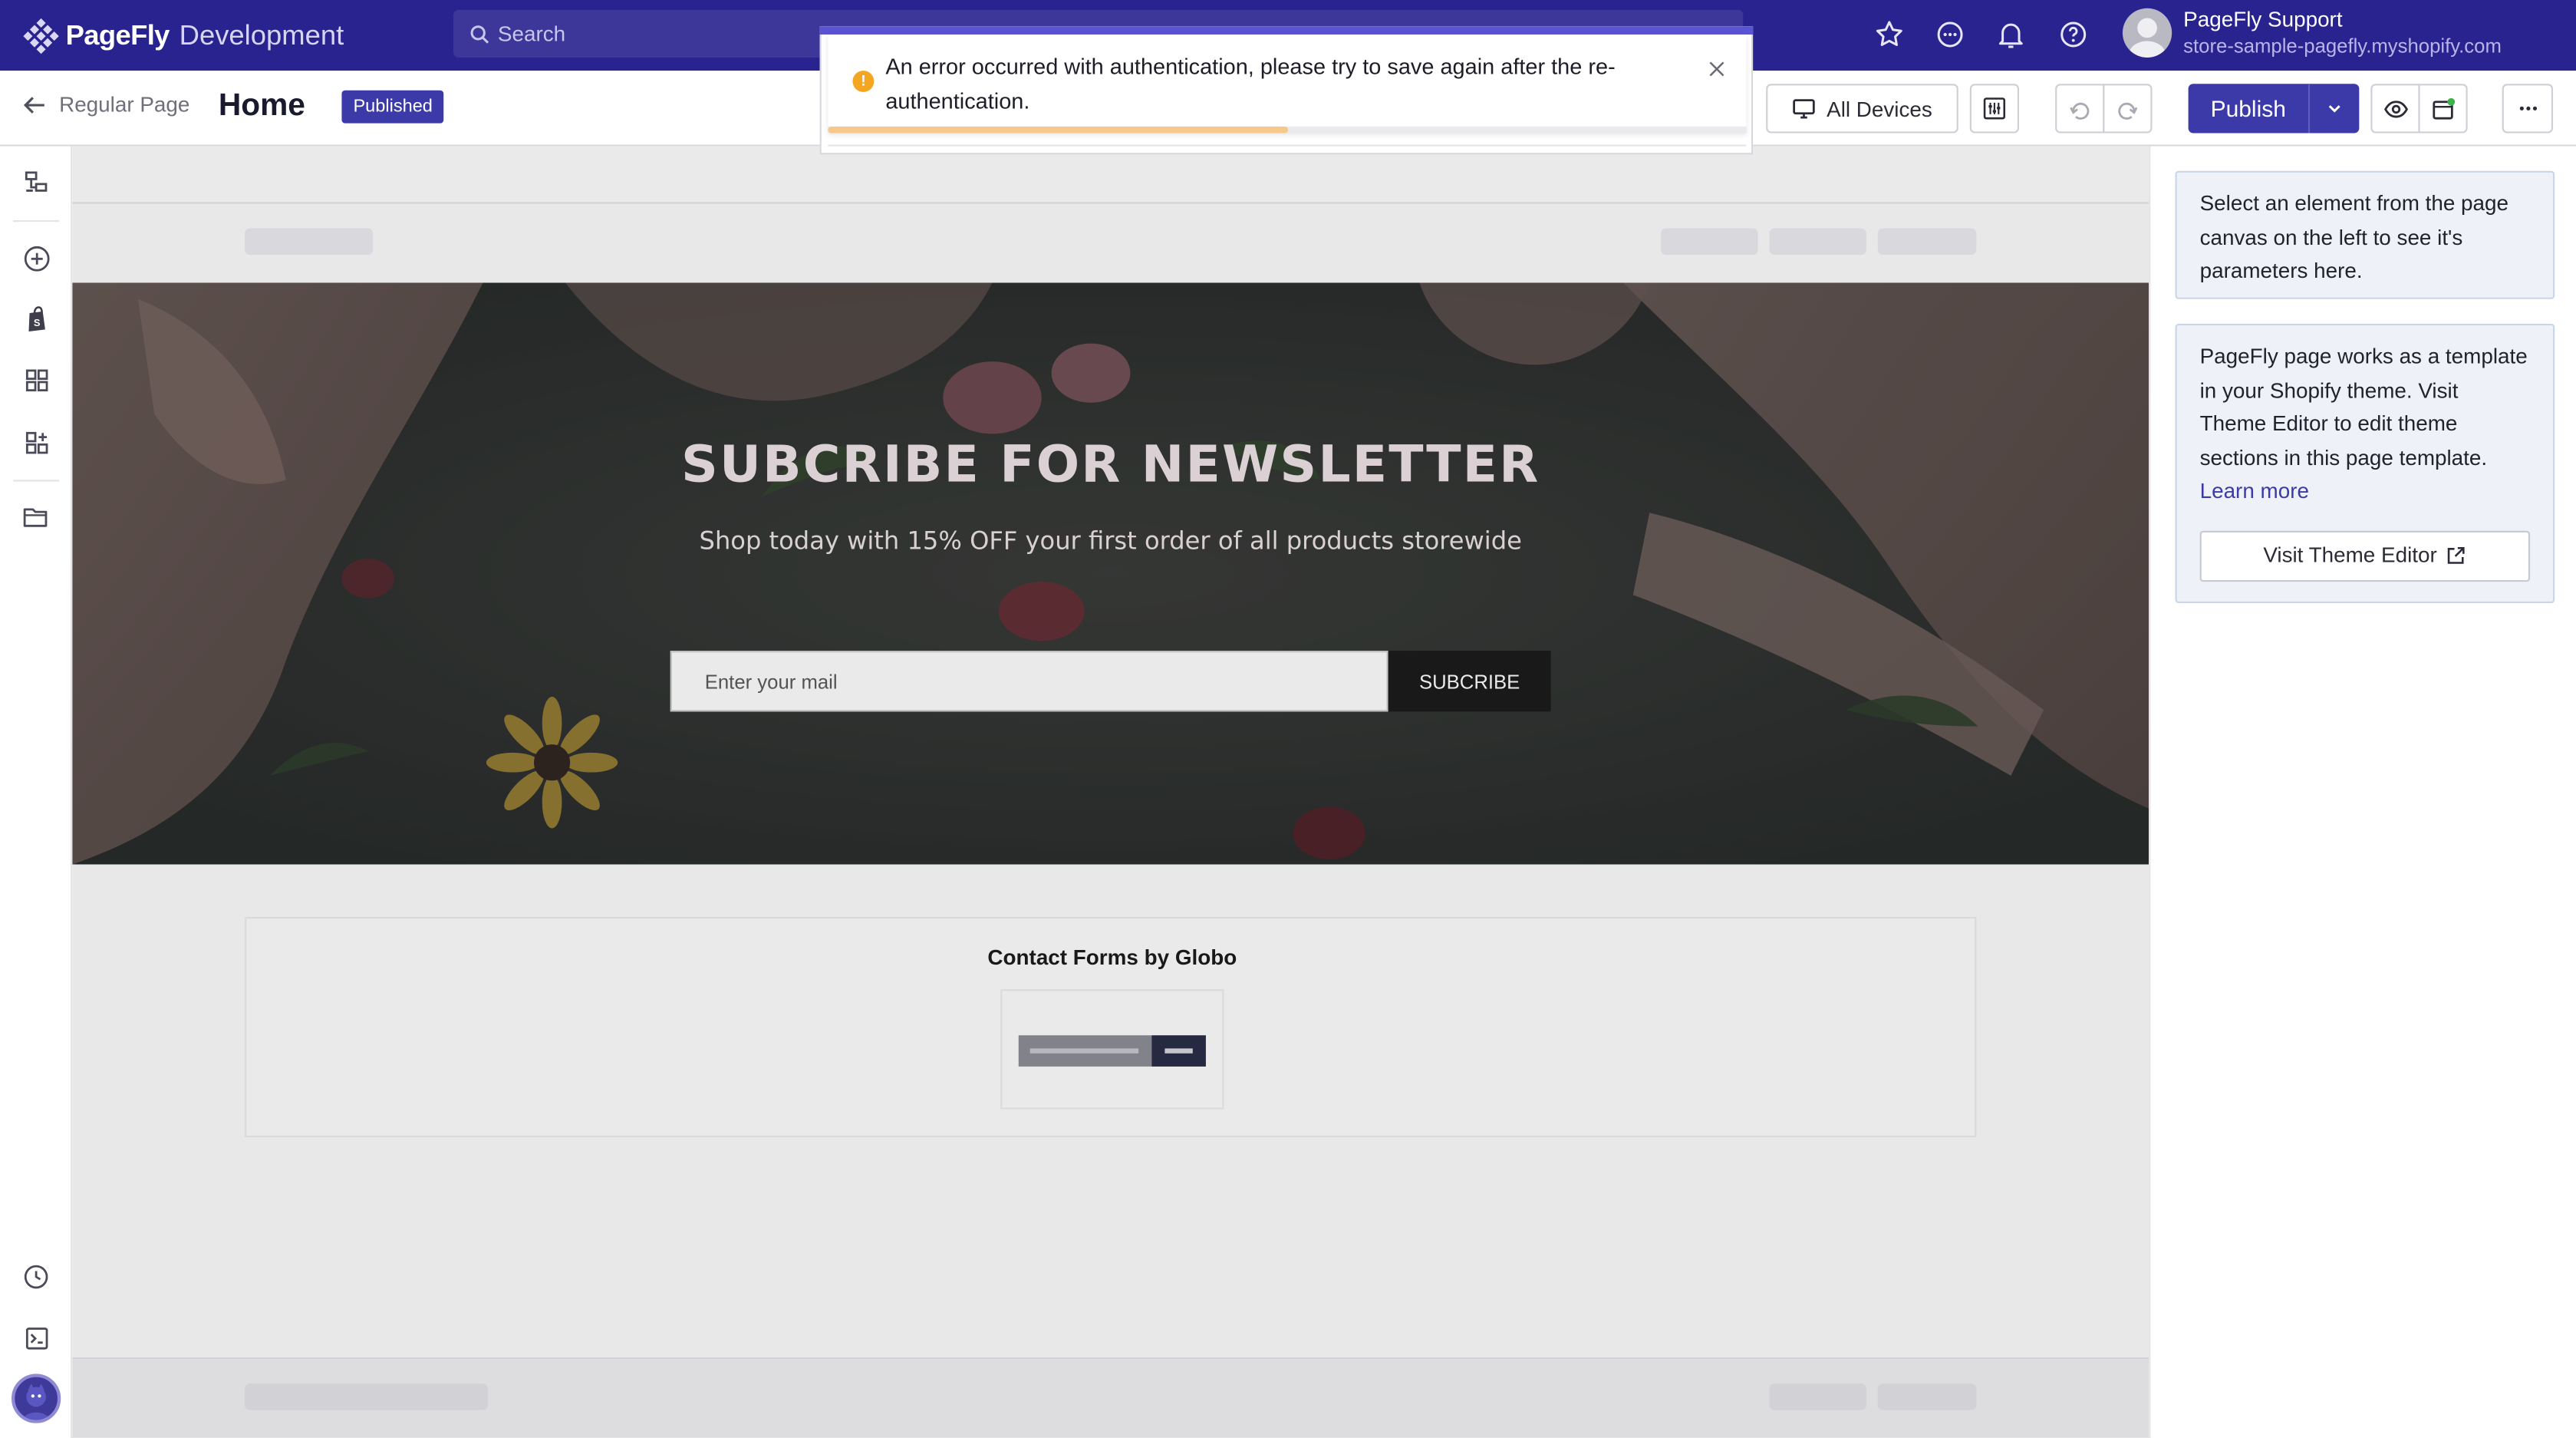  Describe the element at coordinates (2350, 554) in the screenshot. I see `visit-theme-editor-label: Visit Theme Editor` at that location.